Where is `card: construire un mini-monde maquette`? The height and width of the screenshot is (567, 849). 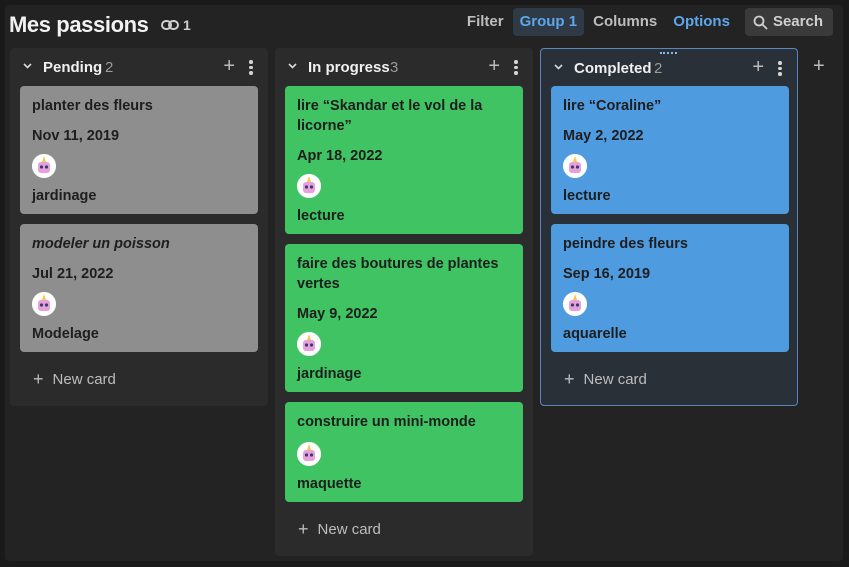
card: construire un mini-monde maquette is located at coordinates (404, 452).